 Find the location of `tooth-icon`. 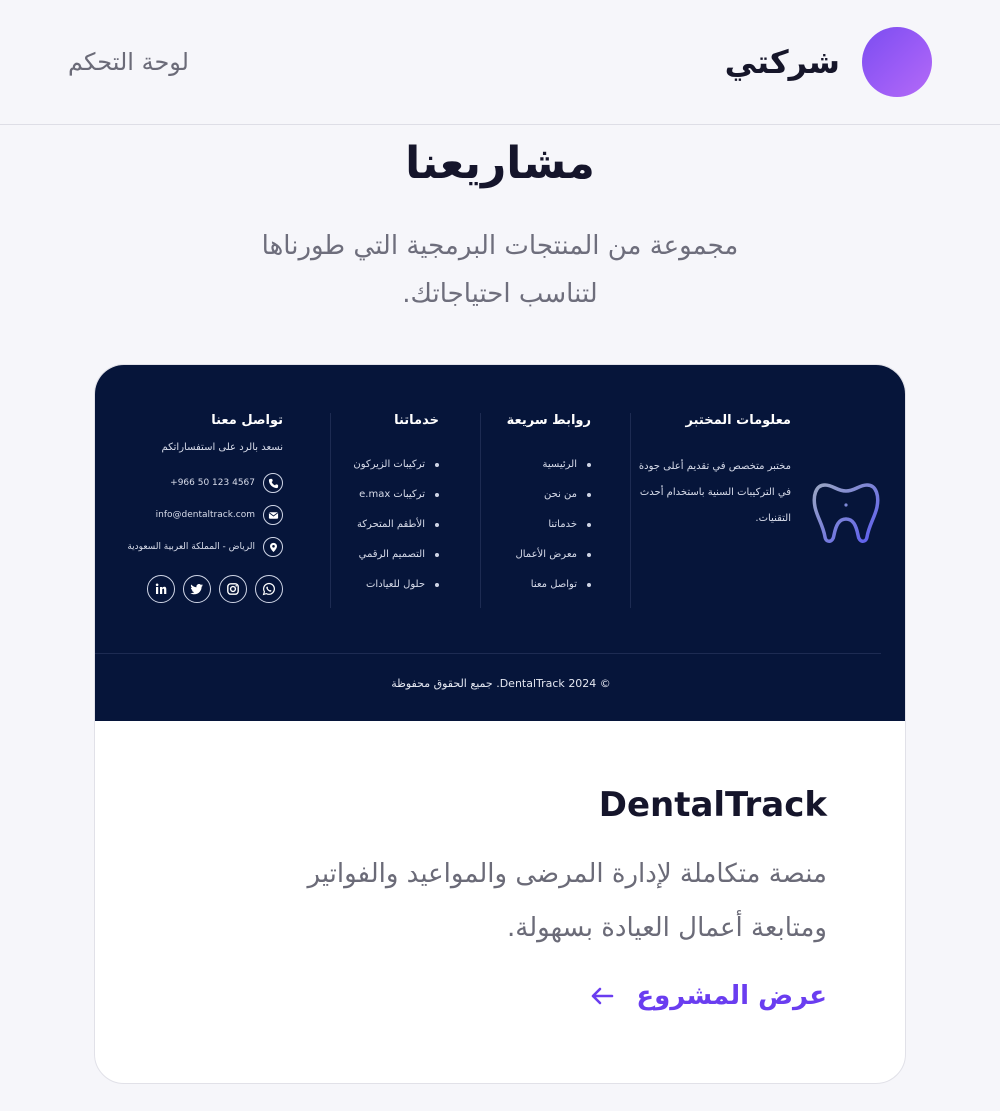

tooth-icon is located at coordinates (846, 513).